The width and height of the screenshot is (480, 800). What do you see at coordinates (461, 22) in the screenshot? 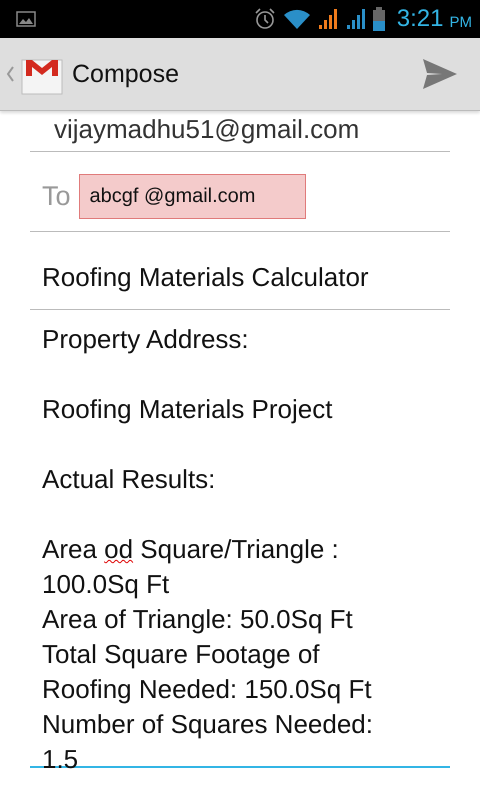
I see `clock-period: PM` at bounding box center [461, 22].